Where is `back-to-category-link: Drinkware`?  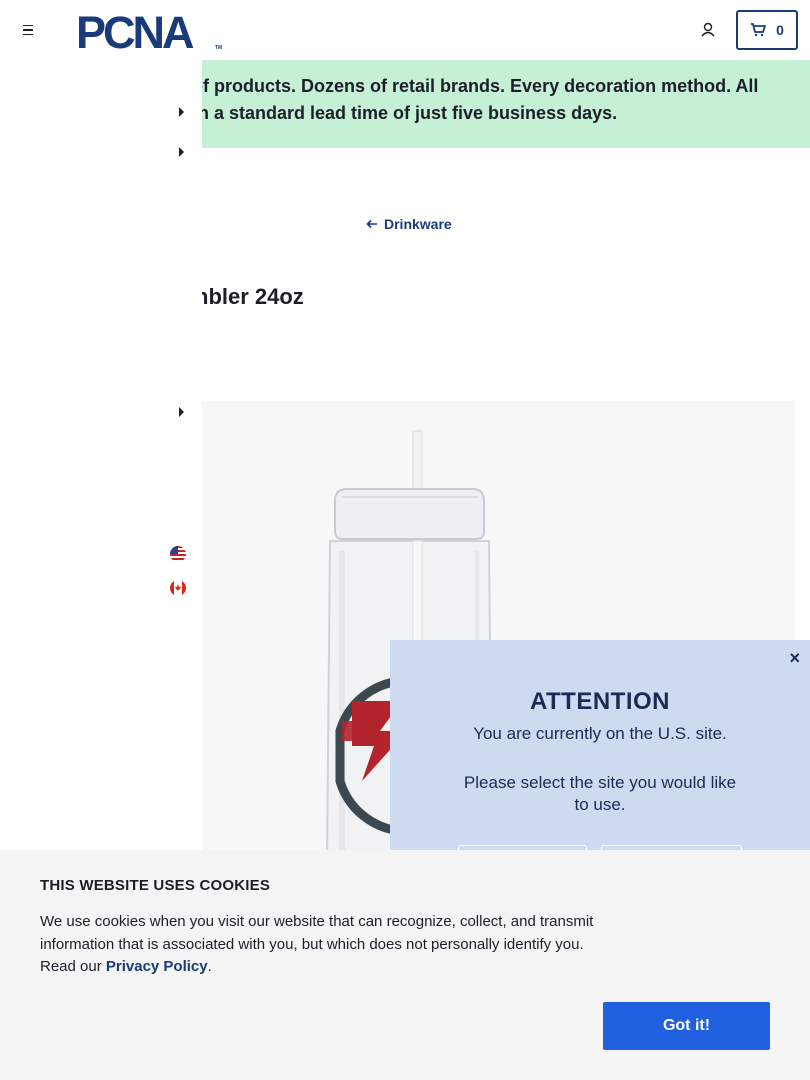
back-to-category-link: Drinkware is located at coordinates (409, 224).